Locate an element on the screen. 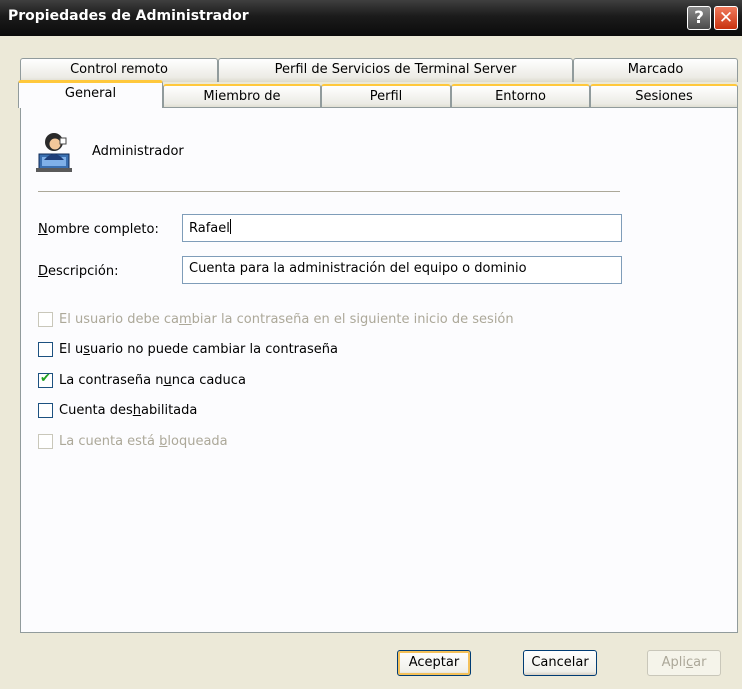 The image size is (742, 689). checkbox-box: ✔ is located at coordinates (45, 379).